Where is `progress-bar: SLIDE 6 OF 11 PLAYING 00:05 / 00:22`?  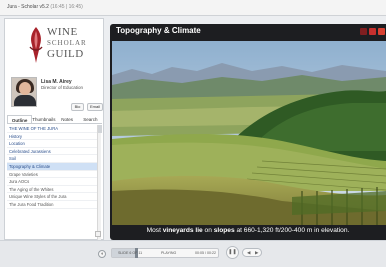 progress-bar: SLIDE 6 OF 11 PLAYING 00:05 / 00:22 is located at coordinates (165, 253).